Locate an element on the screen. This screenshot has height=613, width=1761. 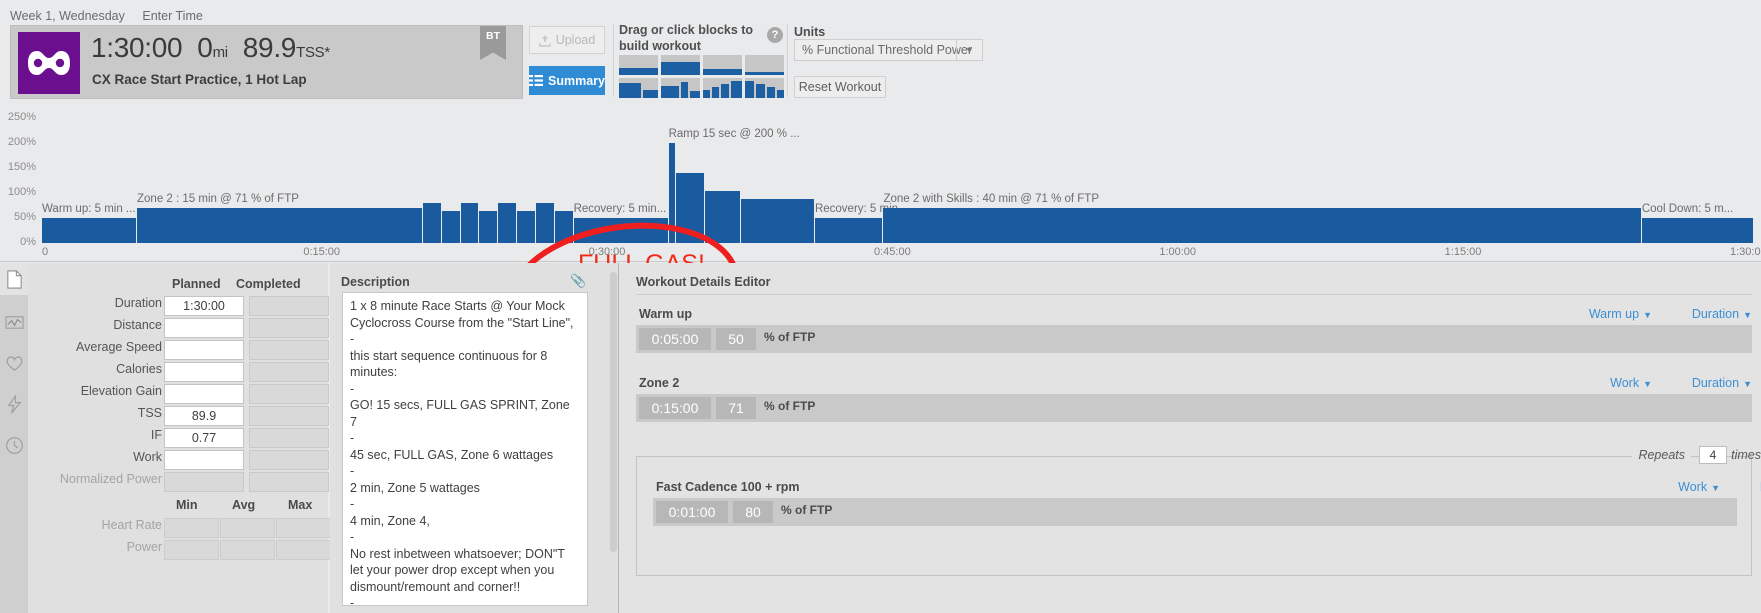
minavgmax-header: Avg is located at coordinates (244, 505).